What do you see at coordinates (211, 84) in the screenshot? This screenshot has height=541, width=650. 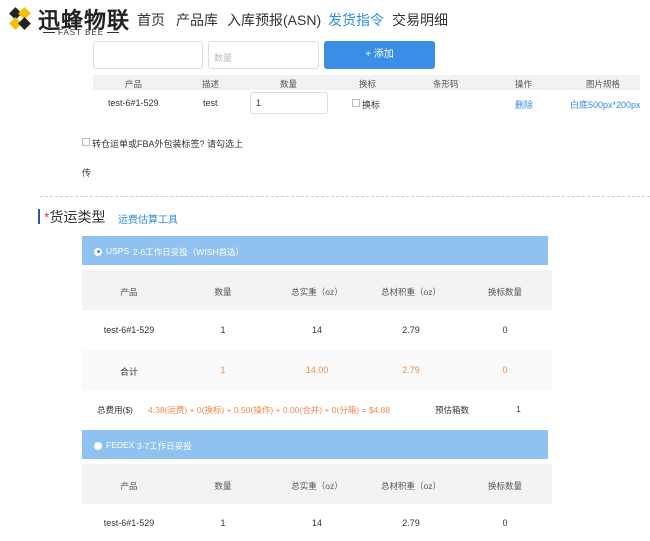 I see `col-description: 描述` at bounding box center [211, 84].